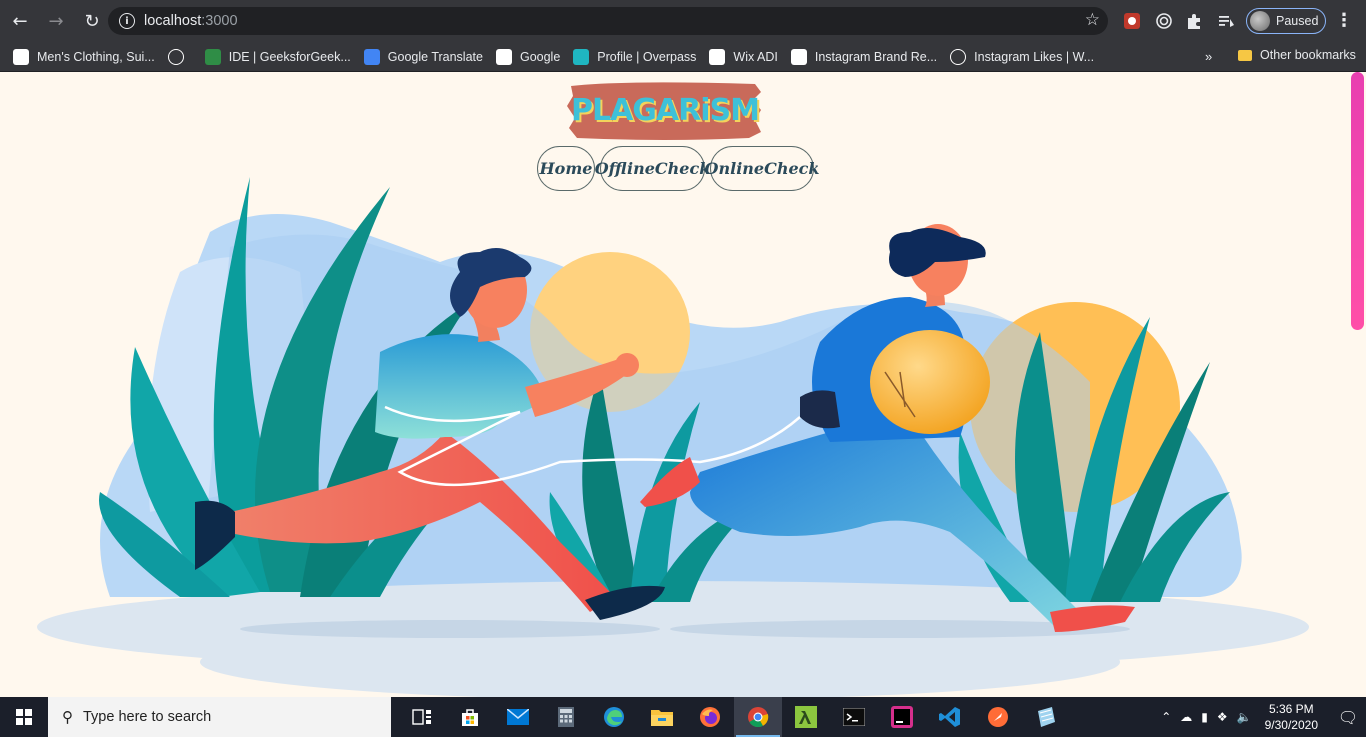  What do you see at coordinates (566, 168) in the screenshot?
I see `nav-home-button: Home` at bounding box center [566, 168].